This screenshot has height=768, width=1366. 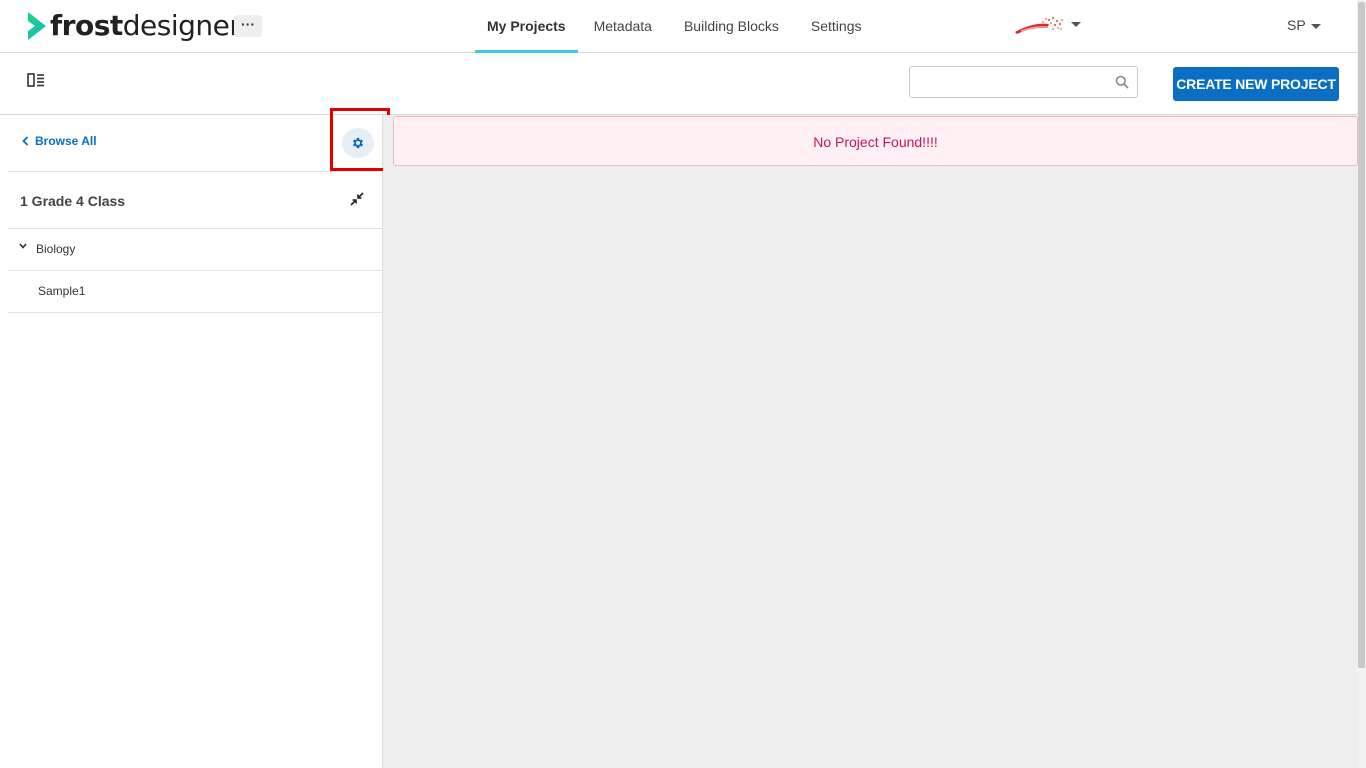 I want to click on class-header: 1 Grade 4 Class, so click(x=195, y=200).